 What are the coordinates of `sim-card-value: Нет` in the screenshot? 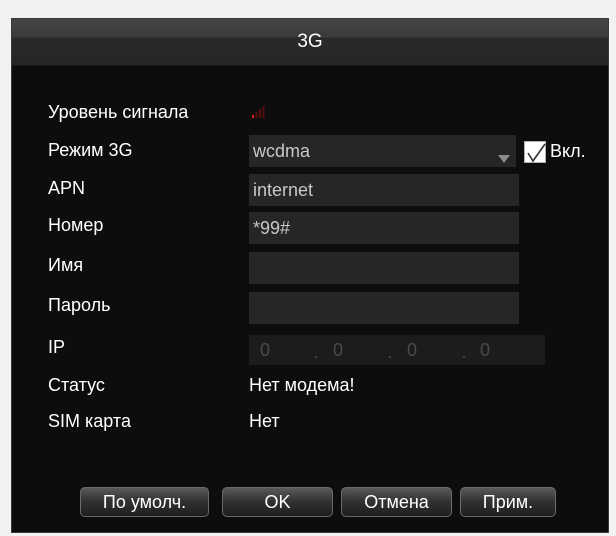 It's located at (264, 421).